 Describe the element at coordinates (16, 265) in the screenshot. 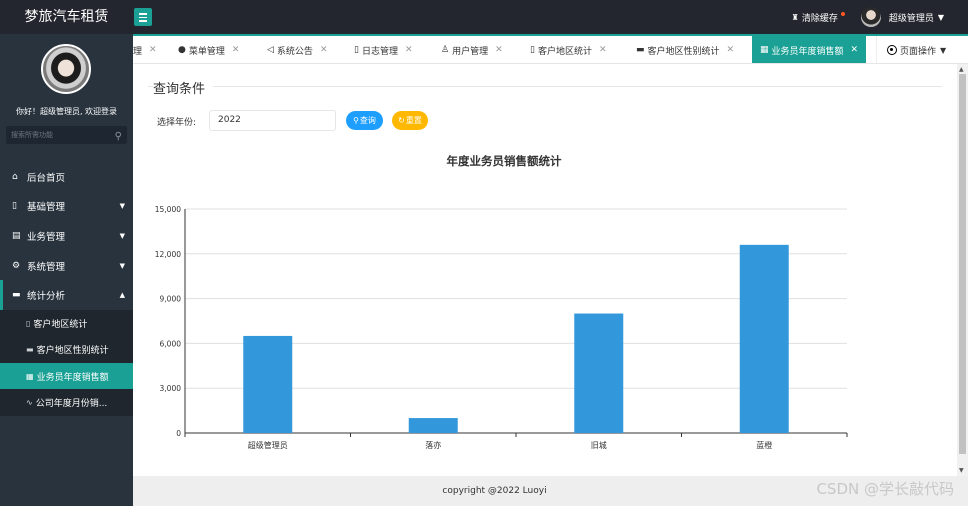

I see `gear-icon: ⚙` at that location.